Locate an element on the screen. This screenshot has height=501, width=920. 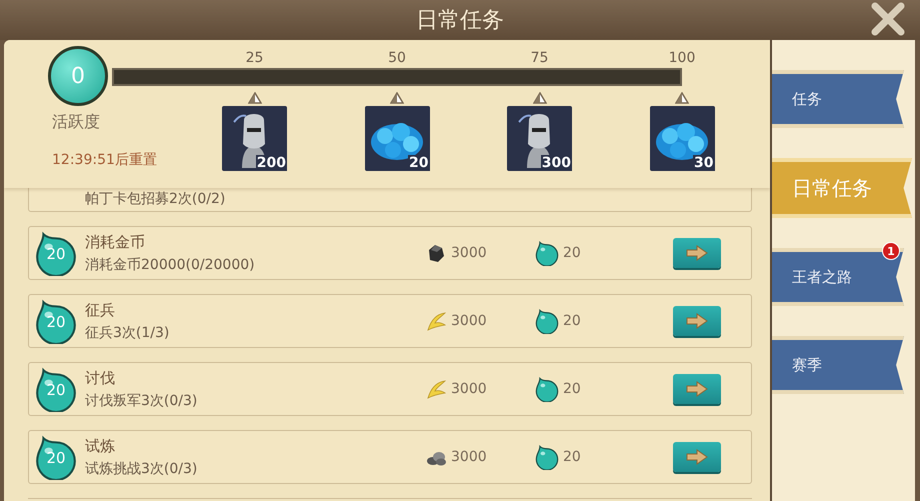
milestone-value: 50 is located at coordinates (397, 58).